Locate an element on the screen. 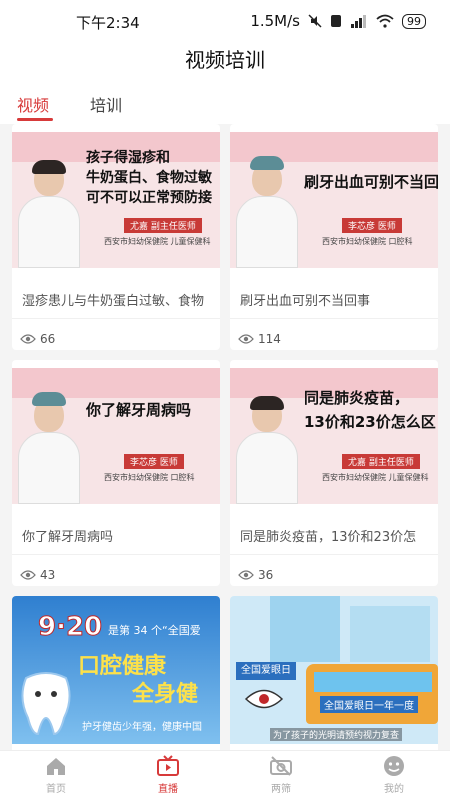 The width and height of the screenshot is (450, 800). status-bar: 下午2:34 1.5M/s 99 is located at coordinates (225, 20).